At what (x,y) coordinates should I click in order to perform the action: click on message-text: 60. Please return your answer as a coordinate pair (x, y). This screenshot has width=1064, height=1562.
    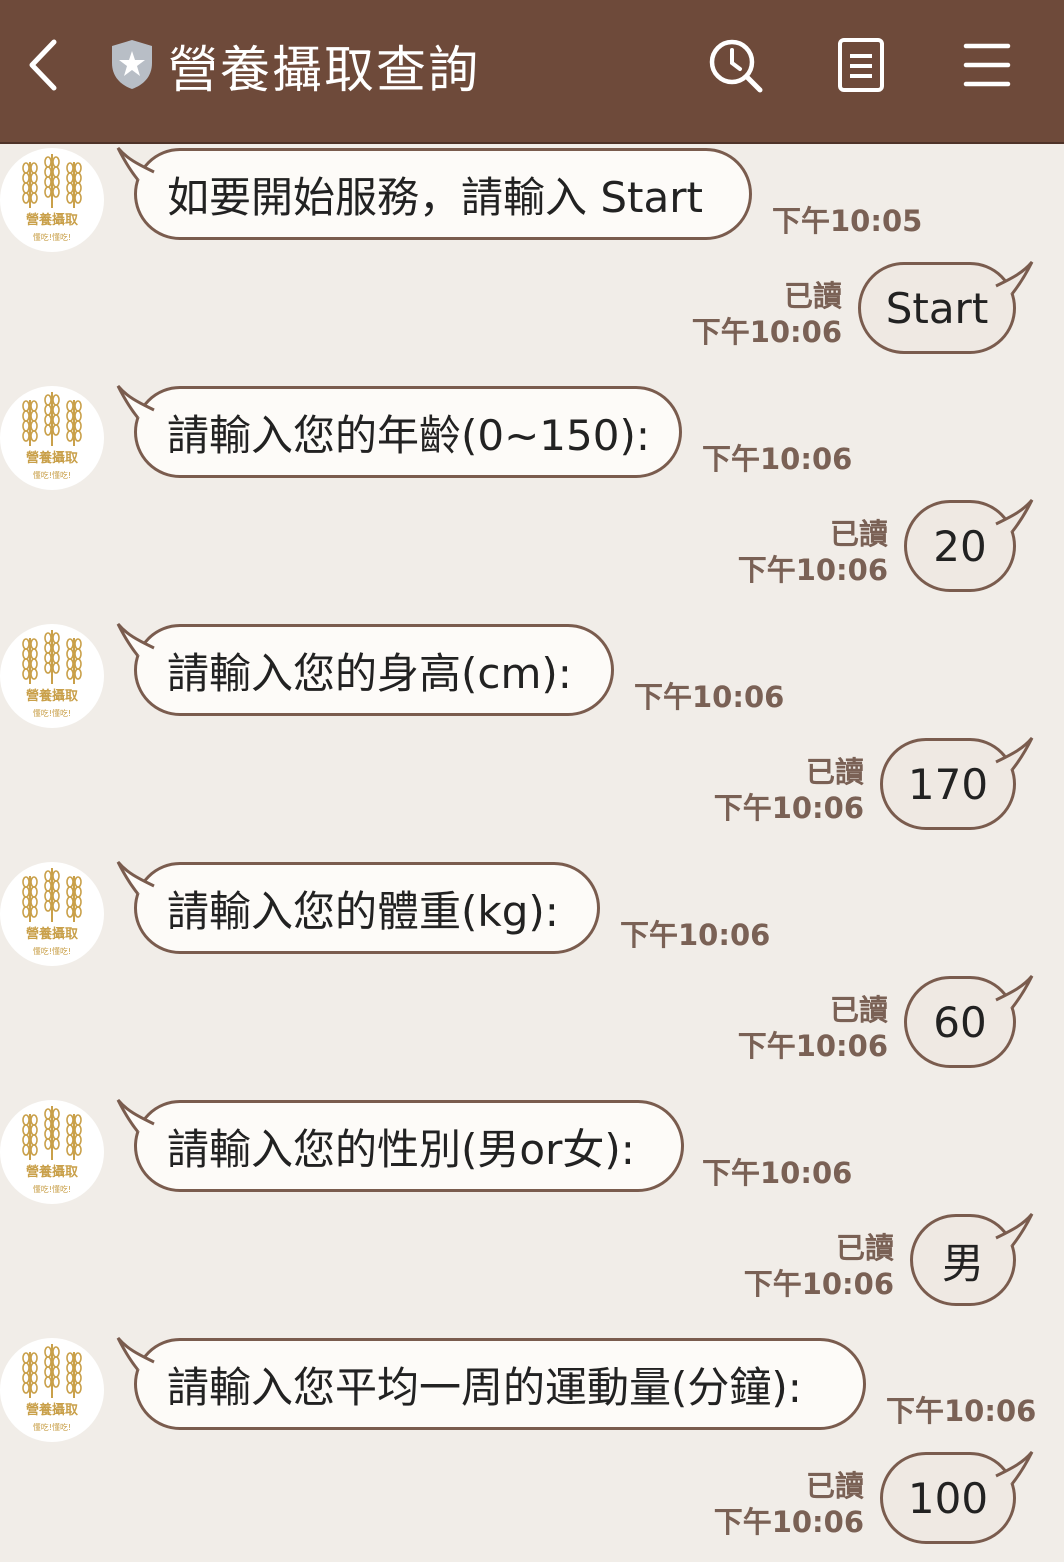
    Looking at the image, I should click on (960, 1022).